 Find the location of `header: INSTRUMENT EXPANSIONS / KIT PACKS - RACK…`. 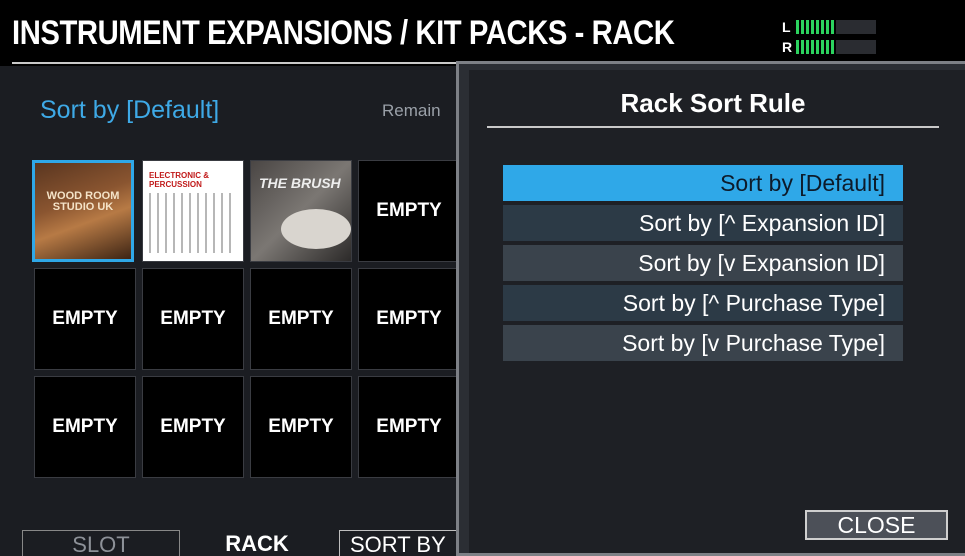

header: INSTRUMENT EXPANSIONS / KIT PACKS - RACK… is located at coordinates (482, 33).